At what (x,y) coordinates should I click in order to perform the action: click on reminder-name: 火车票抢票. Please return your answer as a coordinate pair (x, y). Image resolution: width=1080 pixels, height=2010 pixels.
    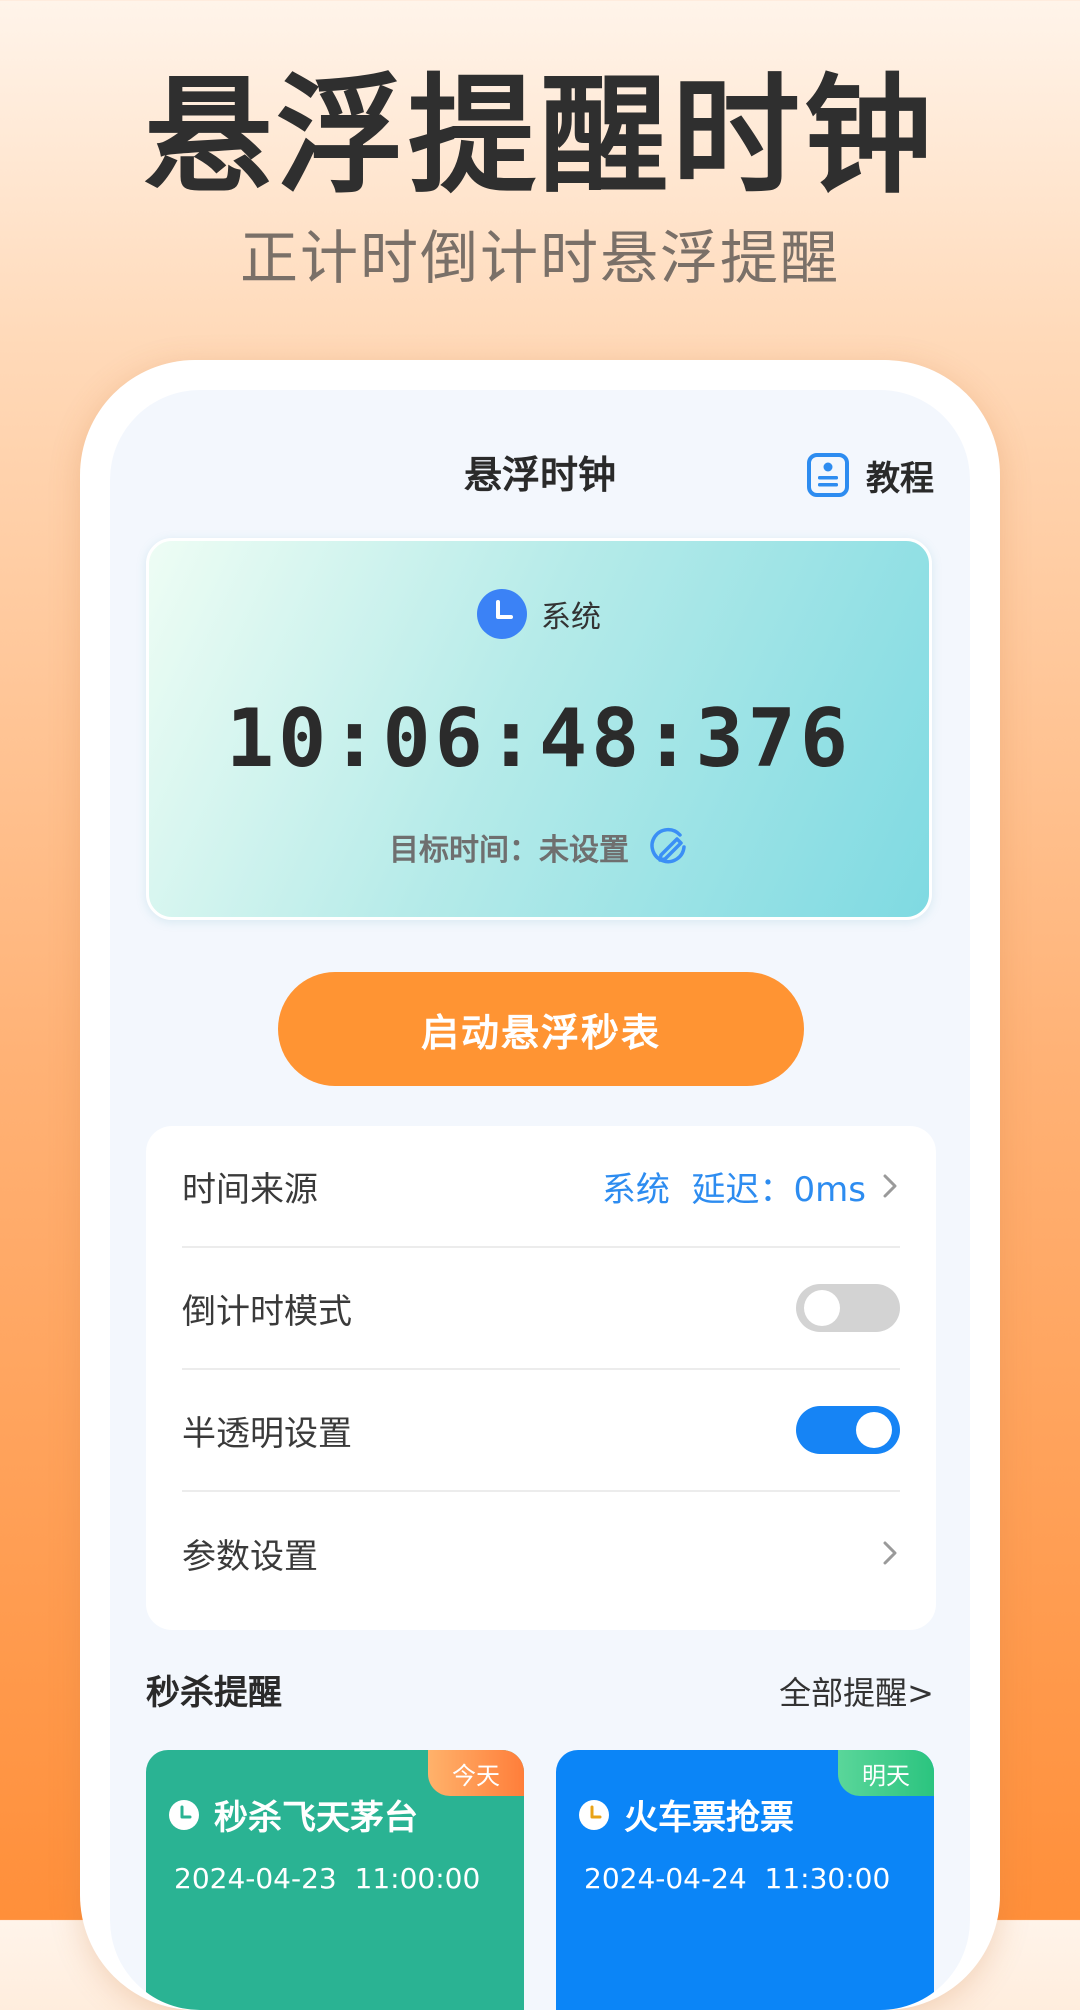
    Looking at the image, I should click on (709, 1818).